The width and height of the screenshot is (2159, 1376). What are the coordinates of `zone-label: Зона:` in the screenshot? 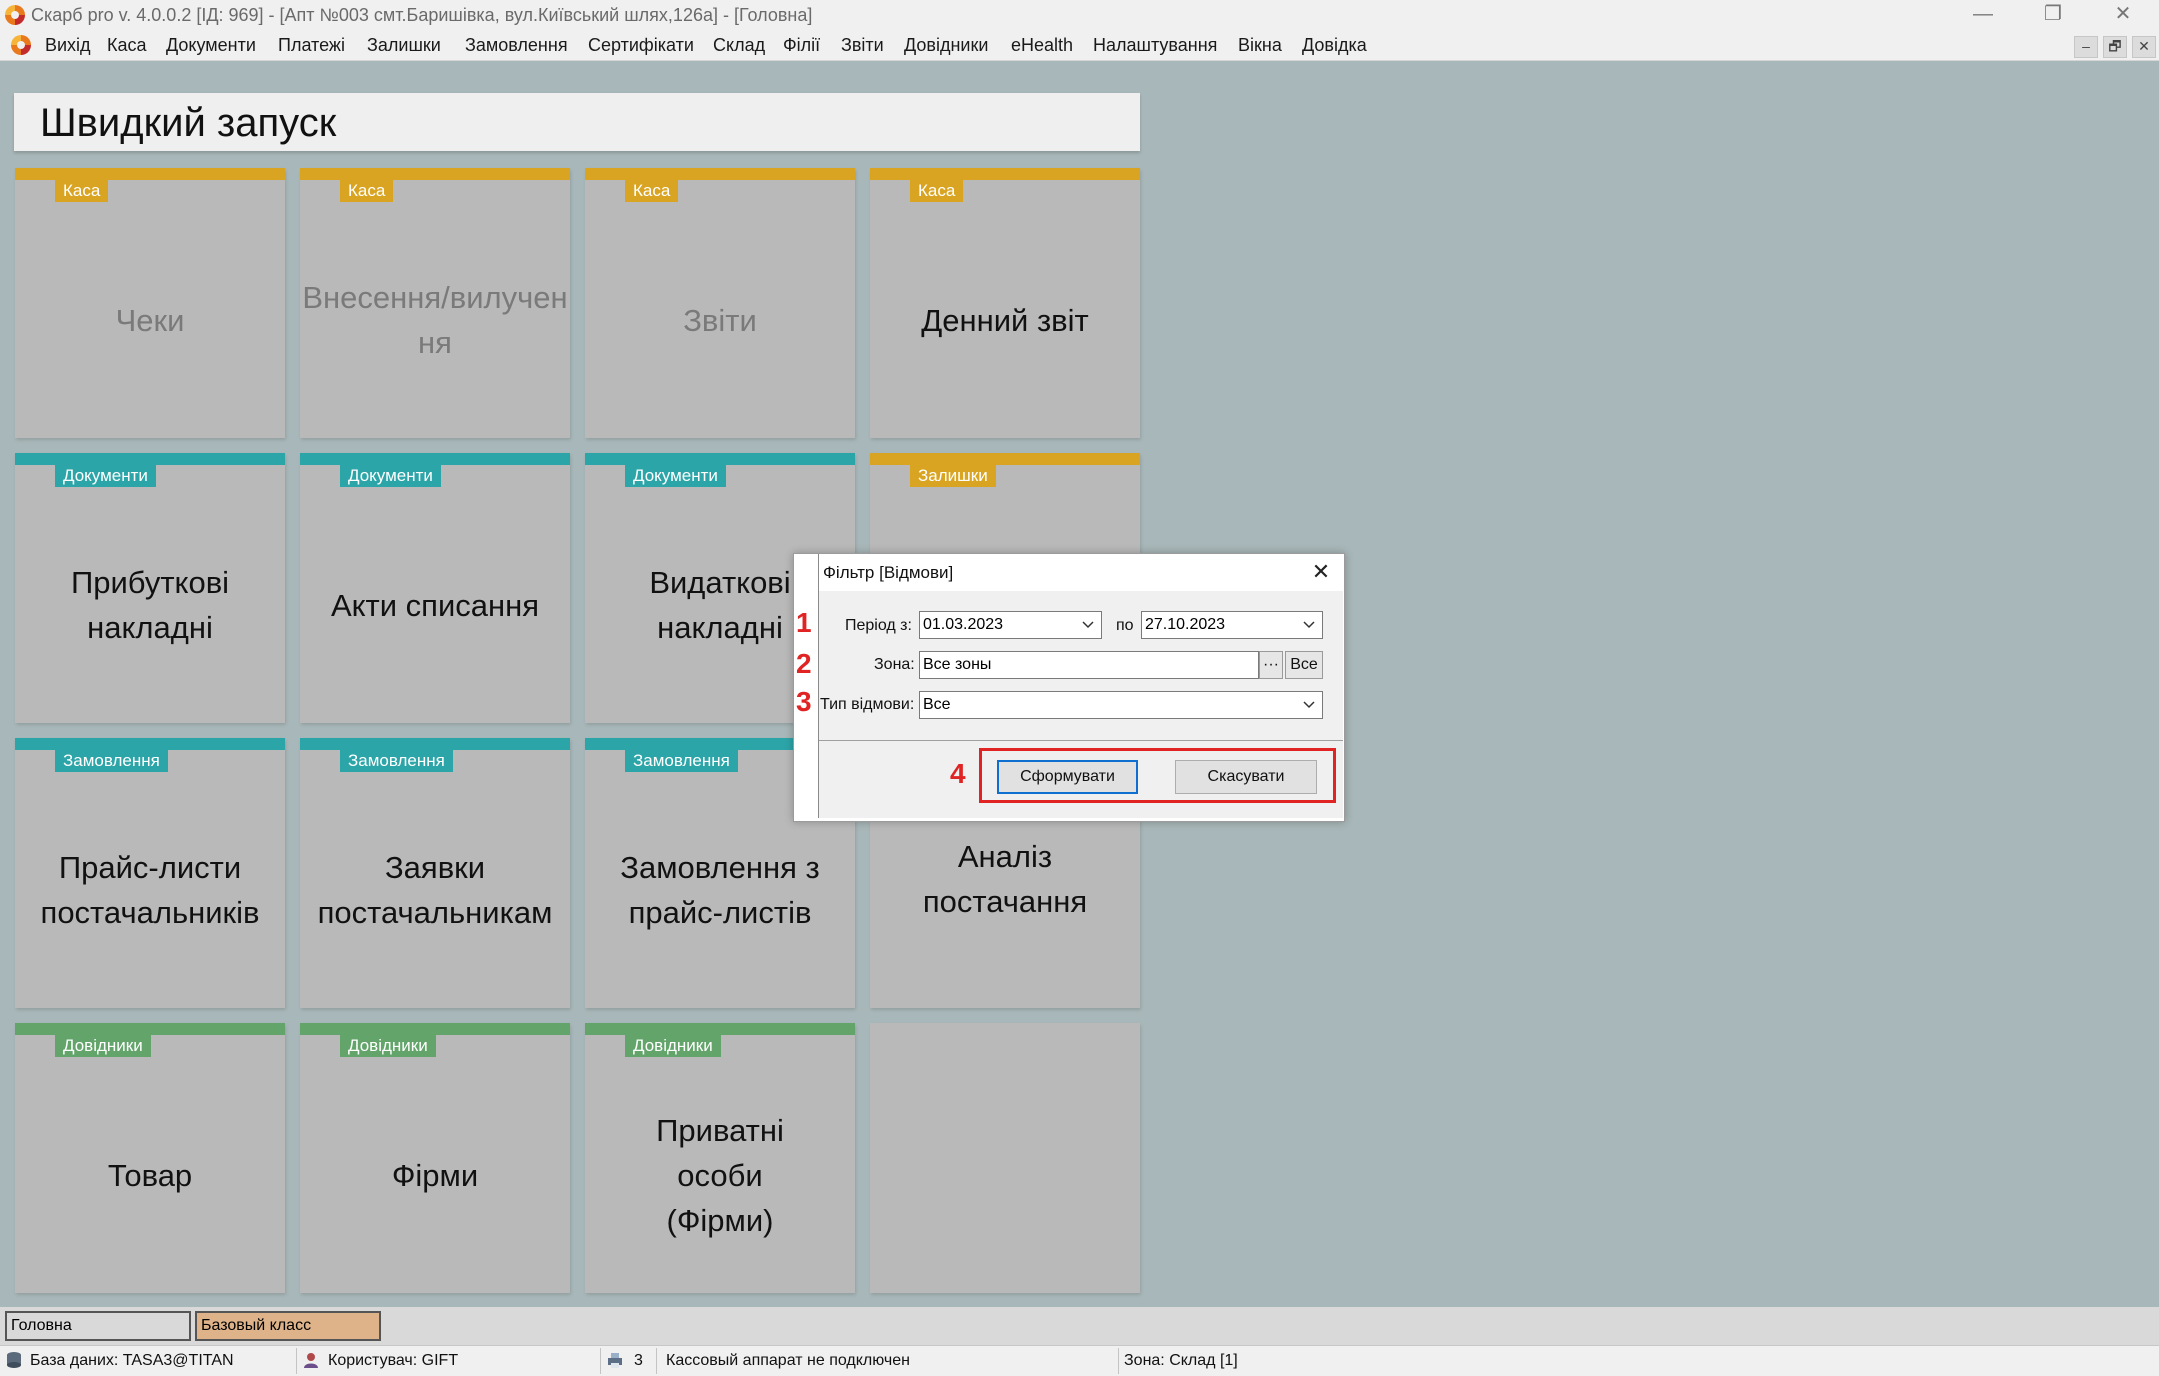 It's located at (894, 664).